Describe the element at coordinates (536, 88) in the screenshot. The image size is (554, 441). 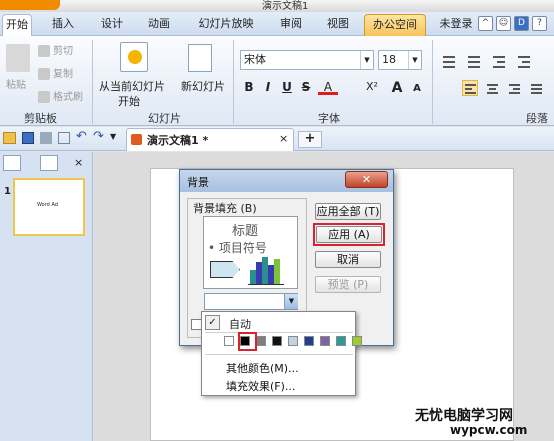
I see `justify-icon` at that location.